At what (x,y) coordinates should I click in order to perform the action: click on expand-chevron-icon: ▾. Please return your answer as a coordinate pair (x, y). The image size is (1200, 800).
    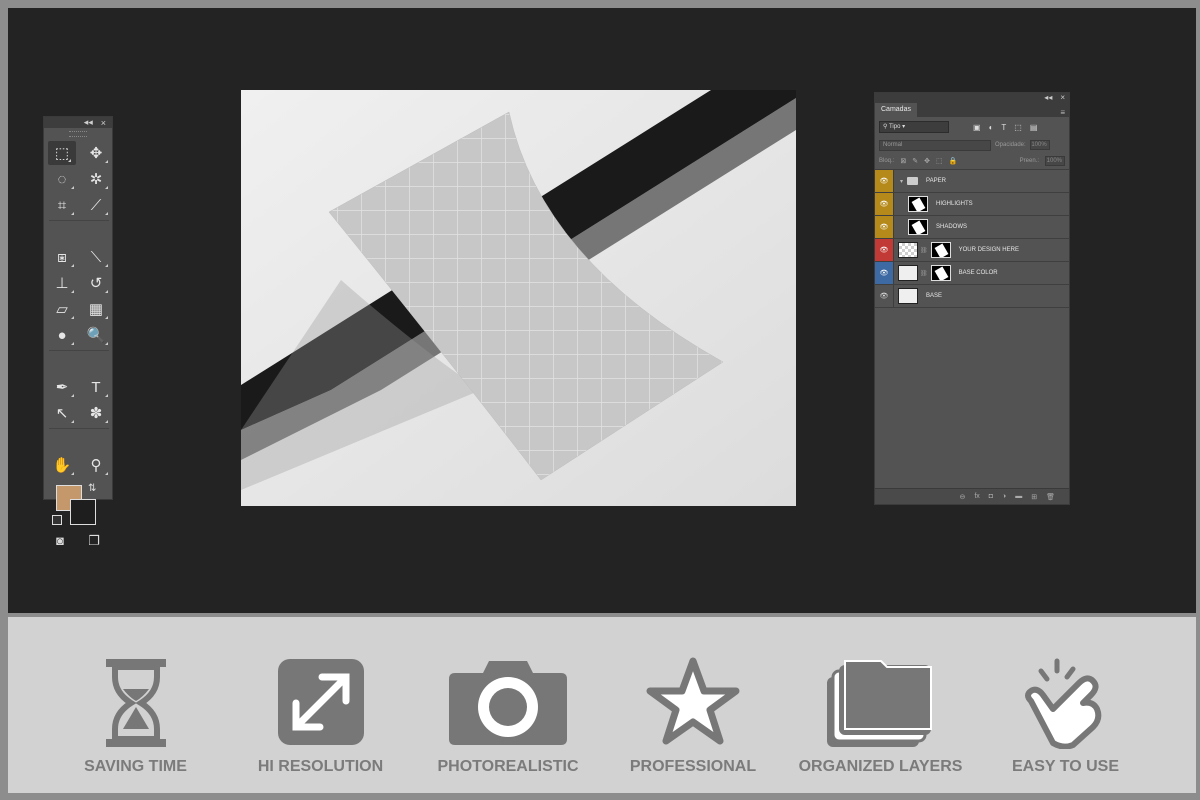
    Looking at the image, I should click on (901, 181).